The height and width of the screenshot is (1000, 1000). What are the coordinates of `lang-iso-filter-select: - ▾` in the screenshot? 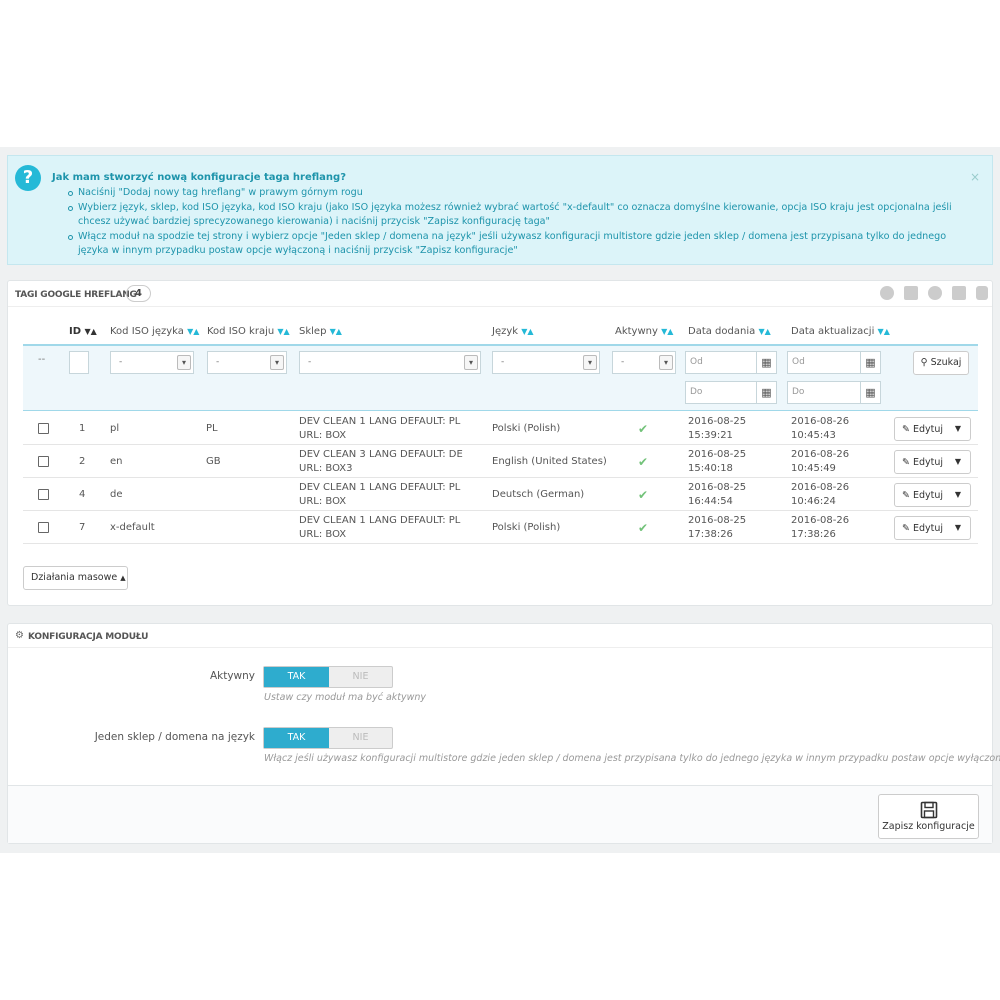 It's located at (152, 362).